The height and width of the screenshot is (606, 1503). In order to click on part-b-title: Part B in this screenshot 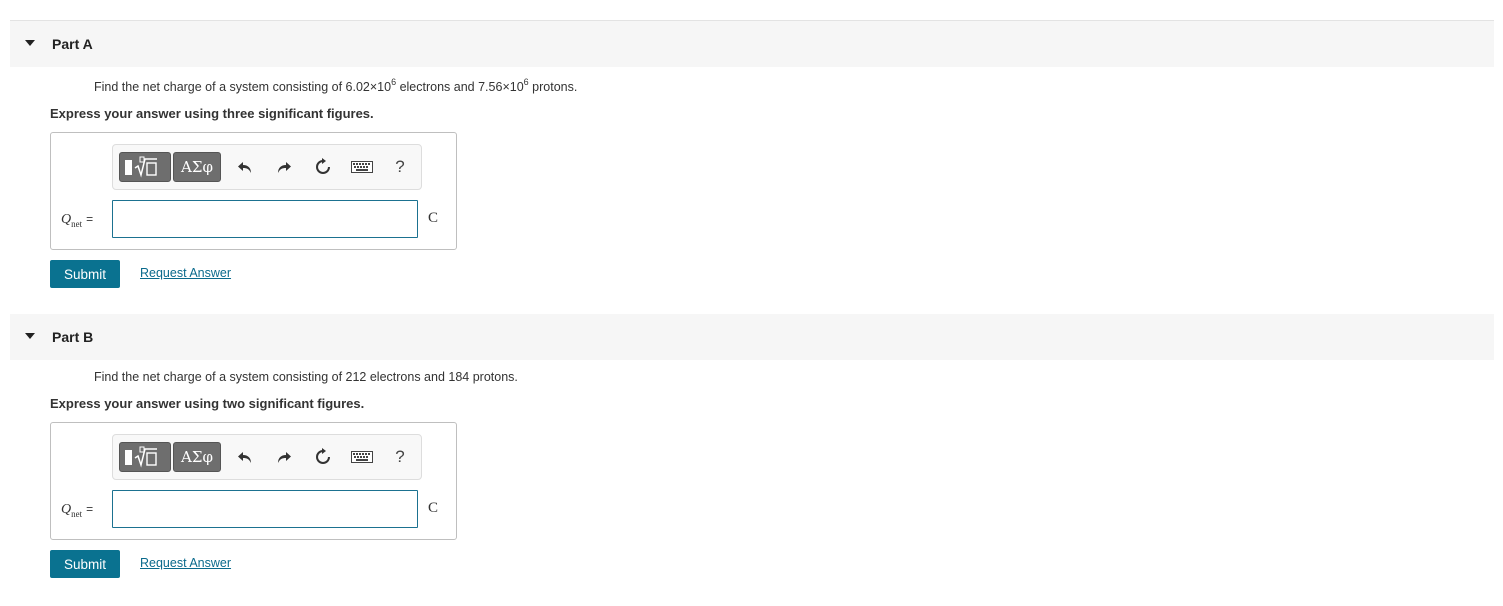, I will do `click(73, 337)`.